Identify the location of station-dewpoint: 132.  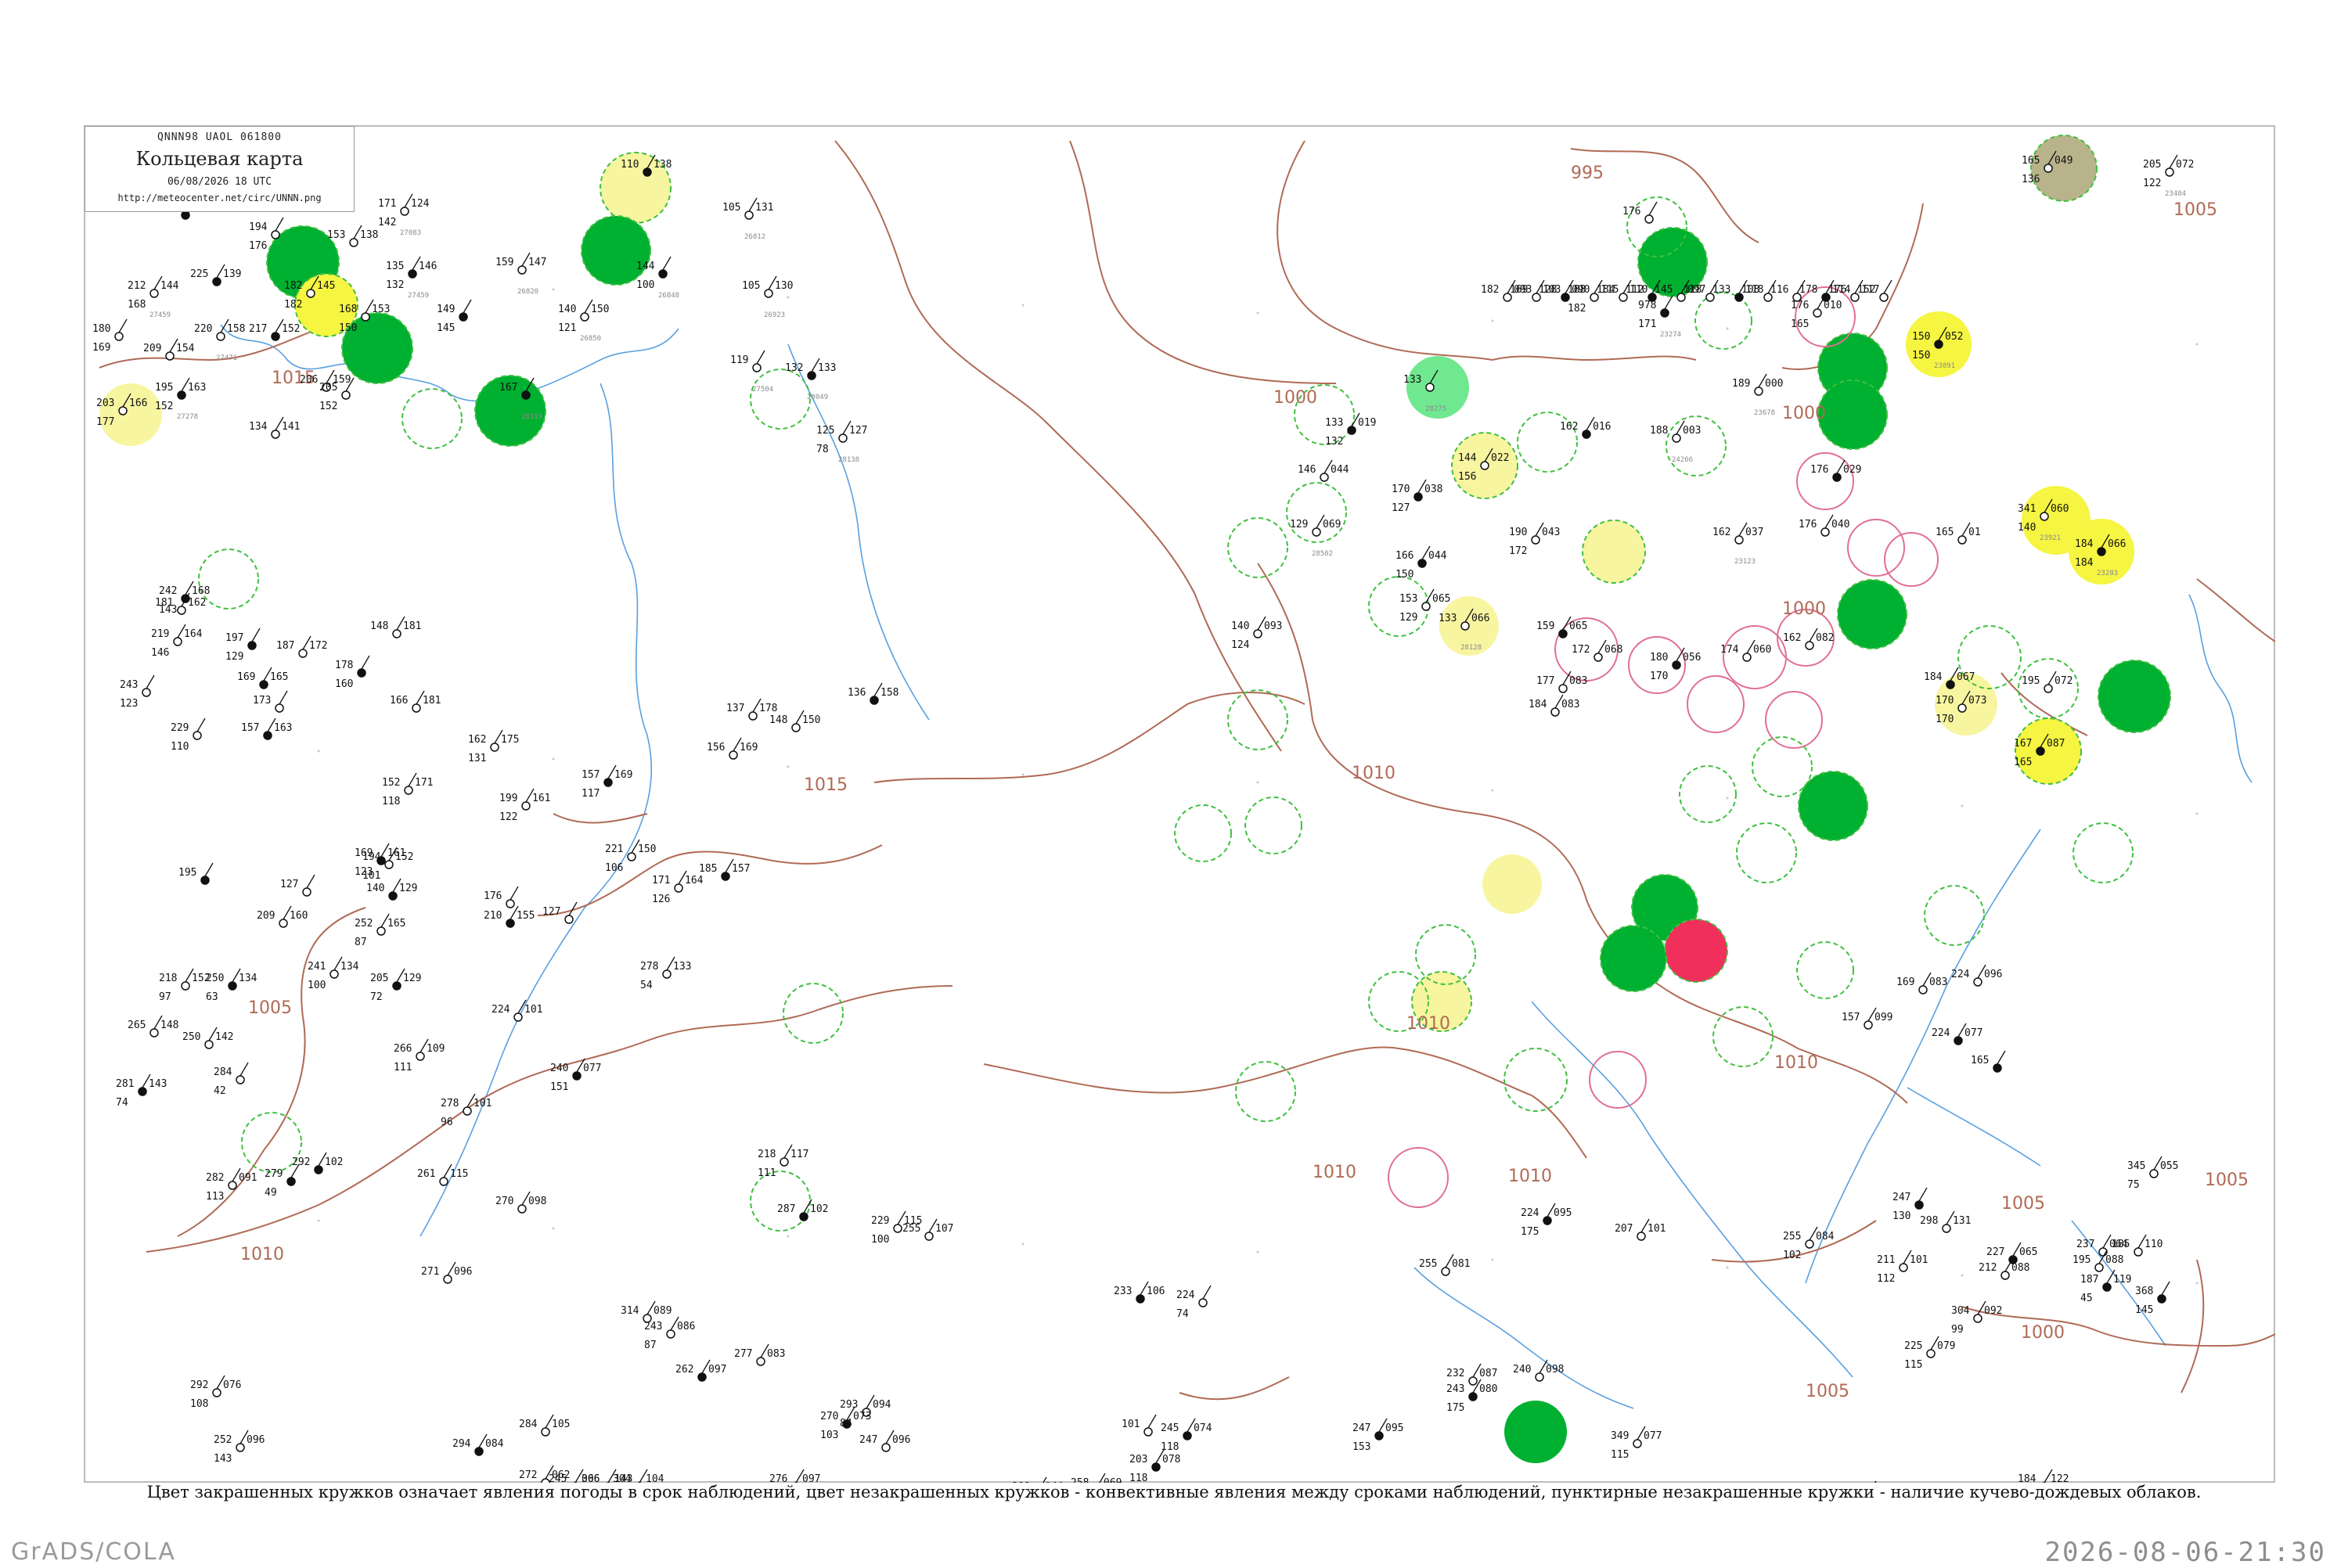
(1334, 442).